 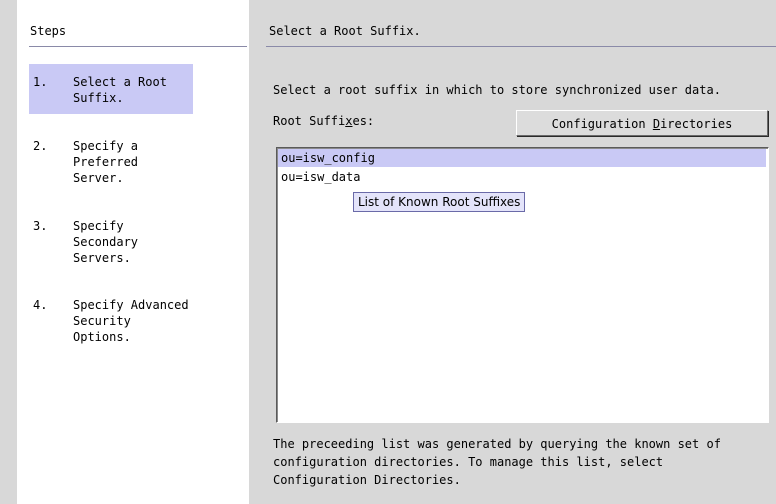 What do you see at coordinates (106, 162) in the screenshot?
I see `step-label: Specify a Preferred Server.` at bounding box center [106, 162].